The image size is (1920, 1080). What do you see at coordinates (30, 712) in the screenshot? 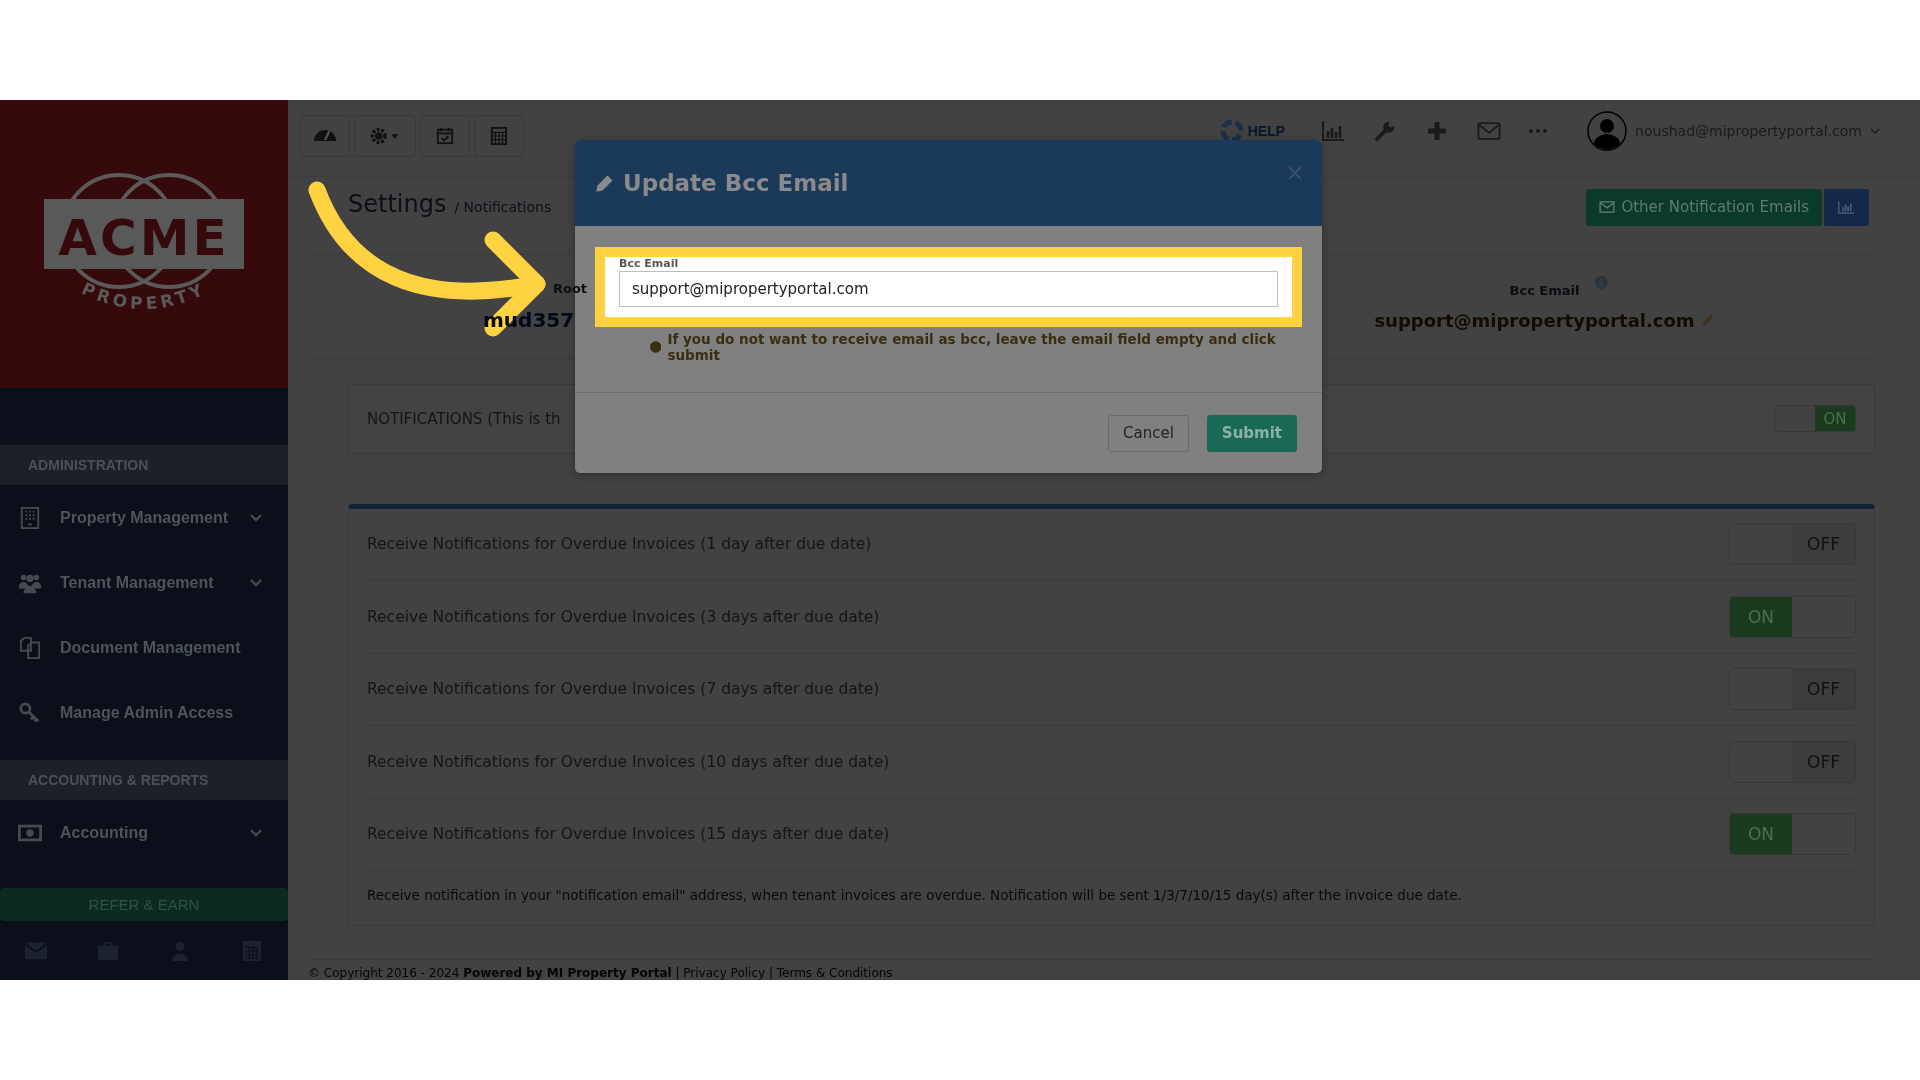
I see `key-icon` at bounding box center [30, 712].